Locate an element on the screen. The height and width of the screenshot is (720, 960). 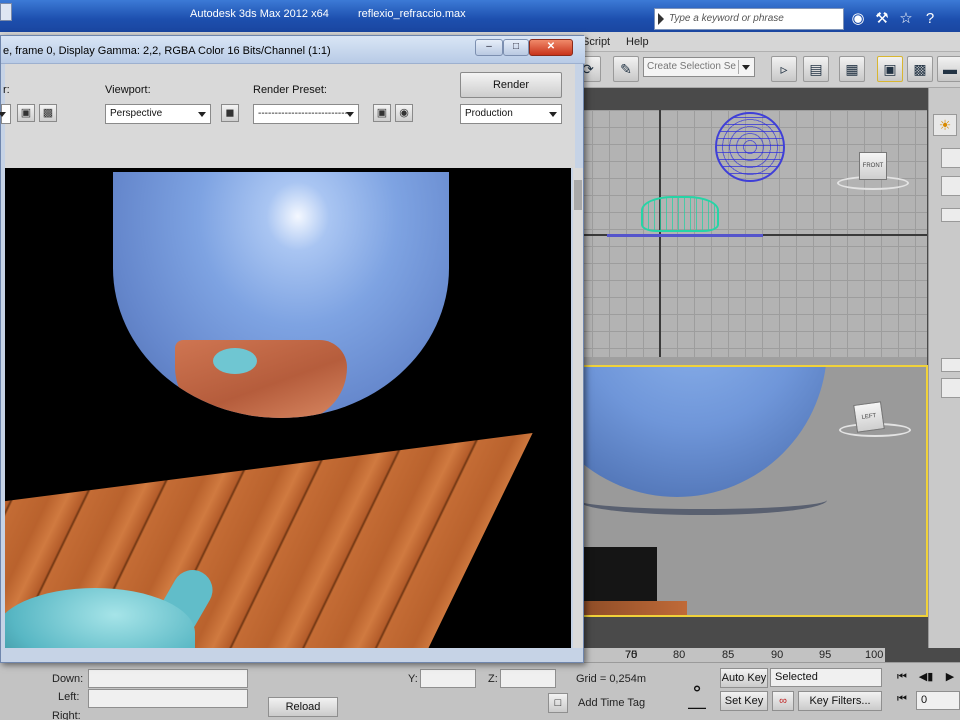
down-label: Down: is located at coordinates (68, 679).